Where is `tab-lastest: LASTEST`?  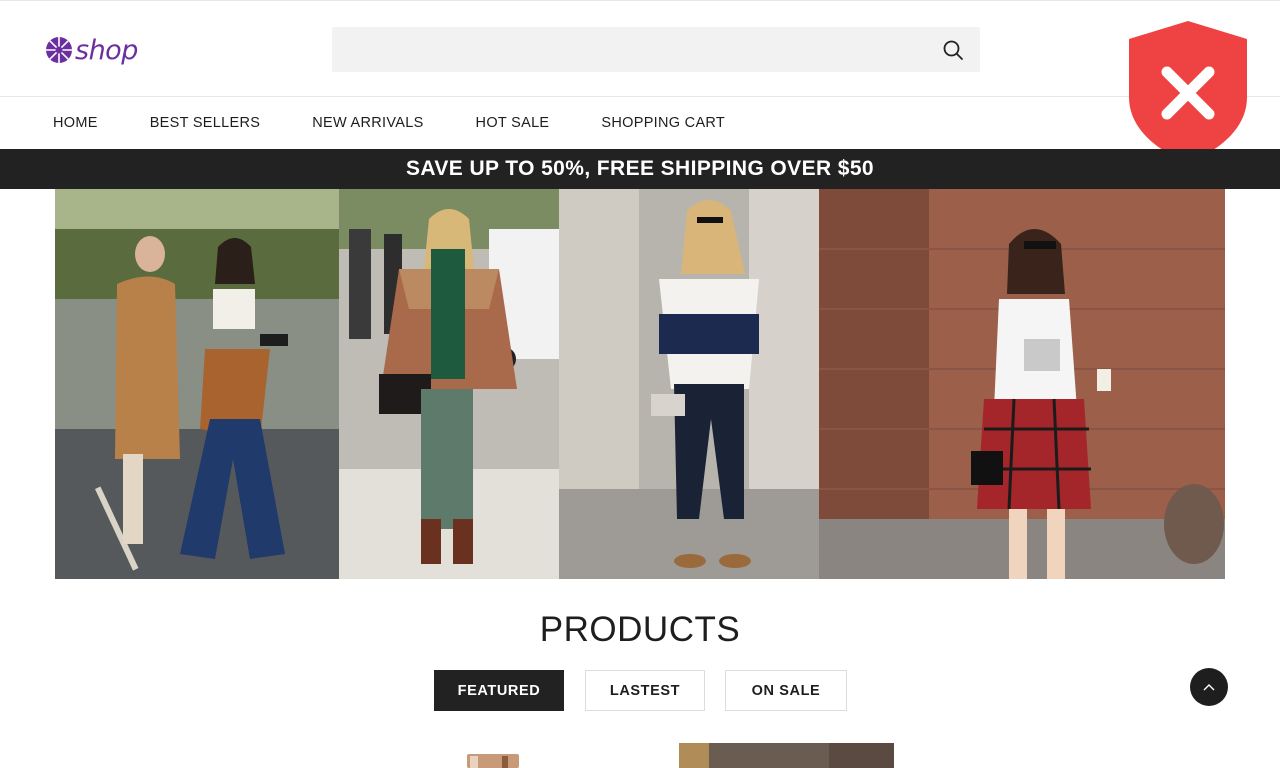 tab-lastest: LASTEST is located at coordinates (645, 690).